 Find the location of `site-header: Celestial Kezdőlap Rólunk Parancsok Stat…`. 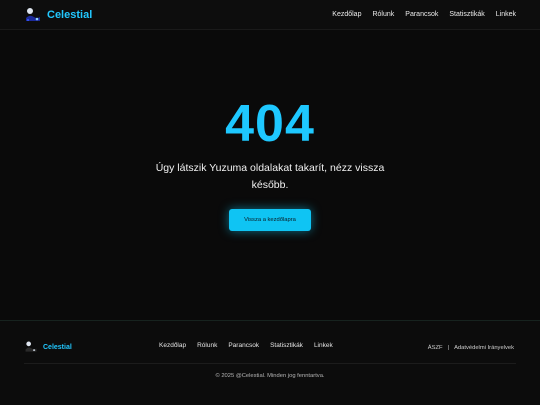

site-header: Celestial Kezdőlap Rólunk Parancsok Stat… is located at coordinates (270, 15).